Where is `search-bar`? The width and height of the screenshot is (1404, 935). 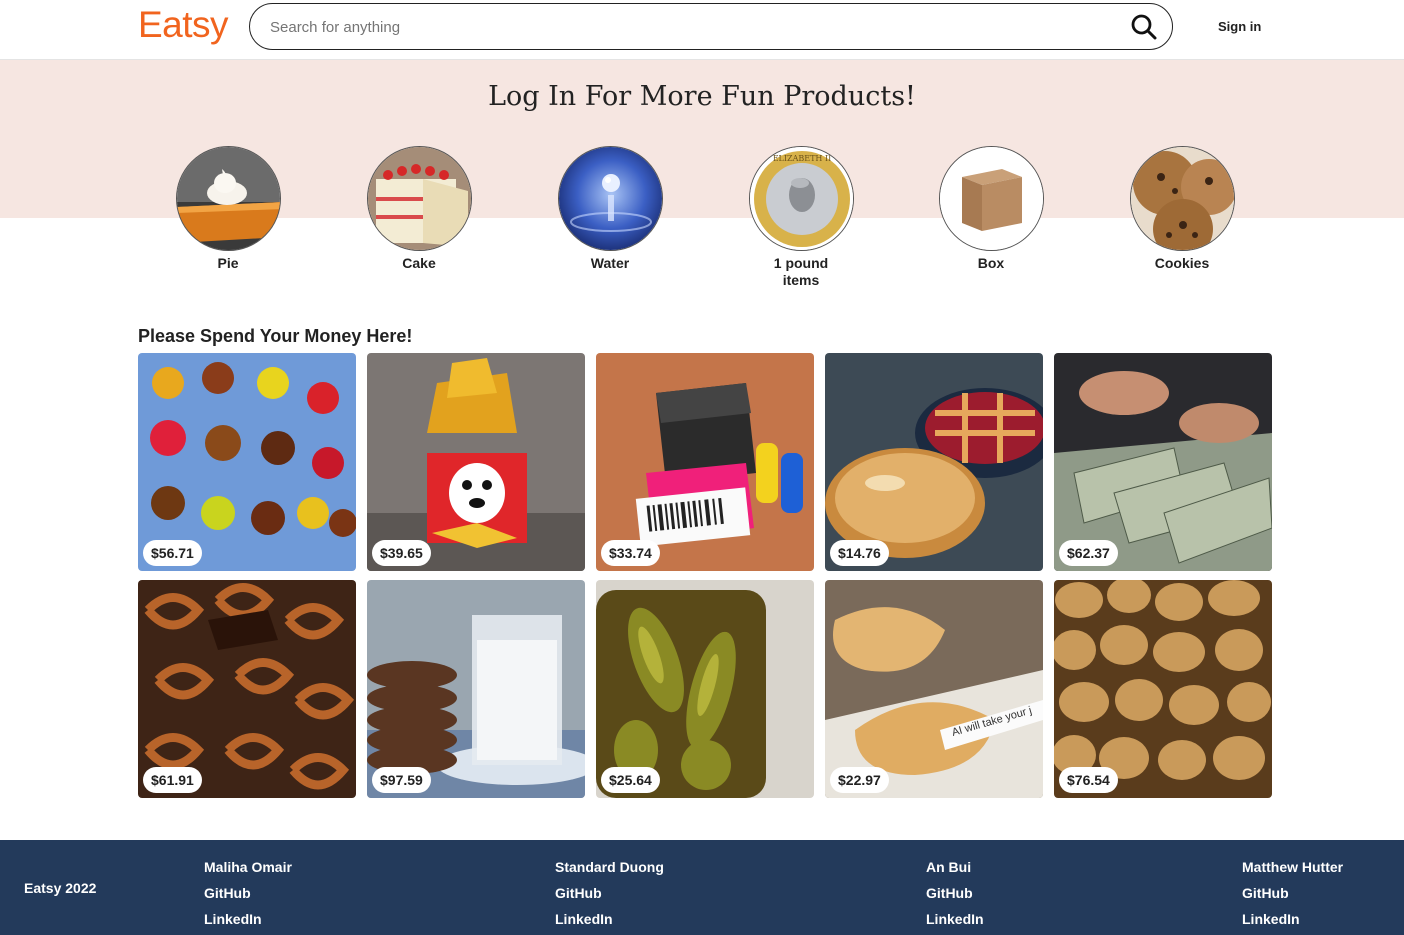 search-bar is located at coordinates (711, 26).